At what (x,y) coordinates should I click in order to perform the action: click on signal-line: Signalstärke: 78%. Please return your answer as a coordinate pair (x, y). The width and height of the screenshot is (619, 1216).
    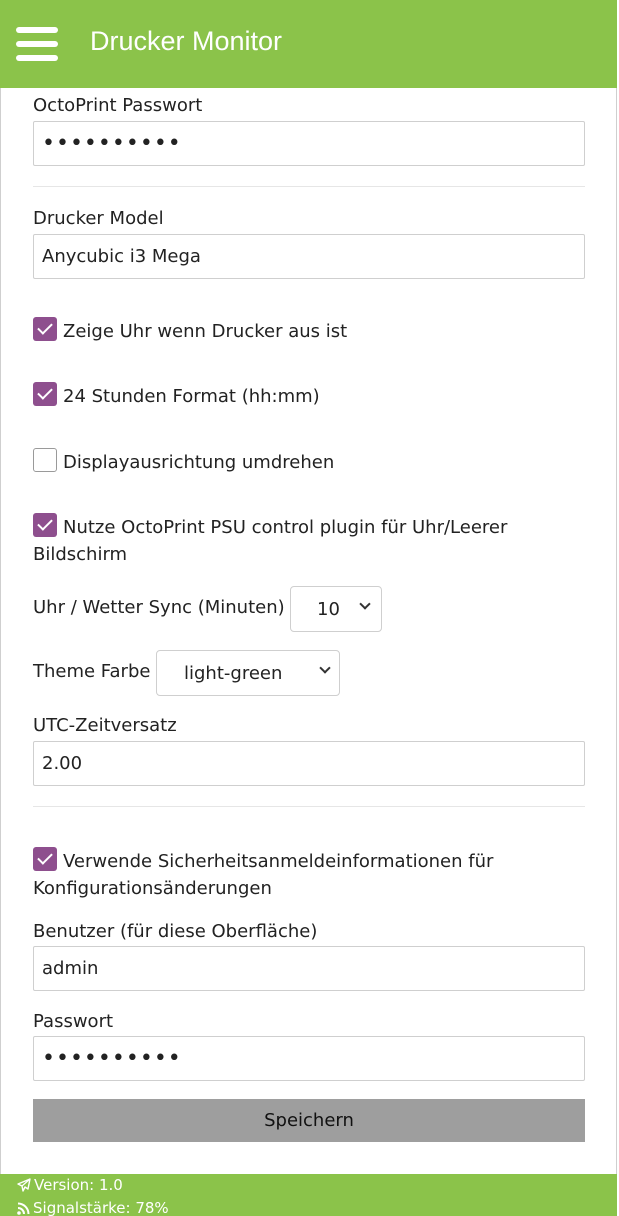
    Looking at the image, I should click on (93, 1207).